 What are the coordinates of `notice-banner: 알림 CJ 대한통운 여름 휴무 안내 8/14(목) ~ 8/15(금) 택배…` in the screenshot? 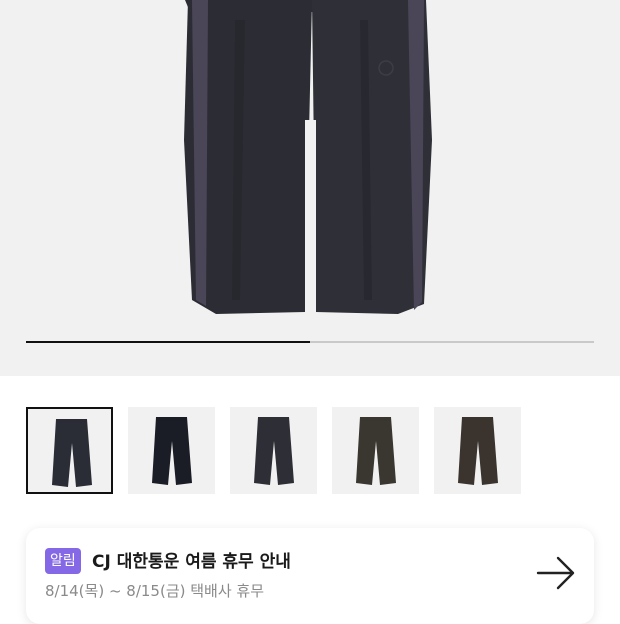 It's located at (310, 576).